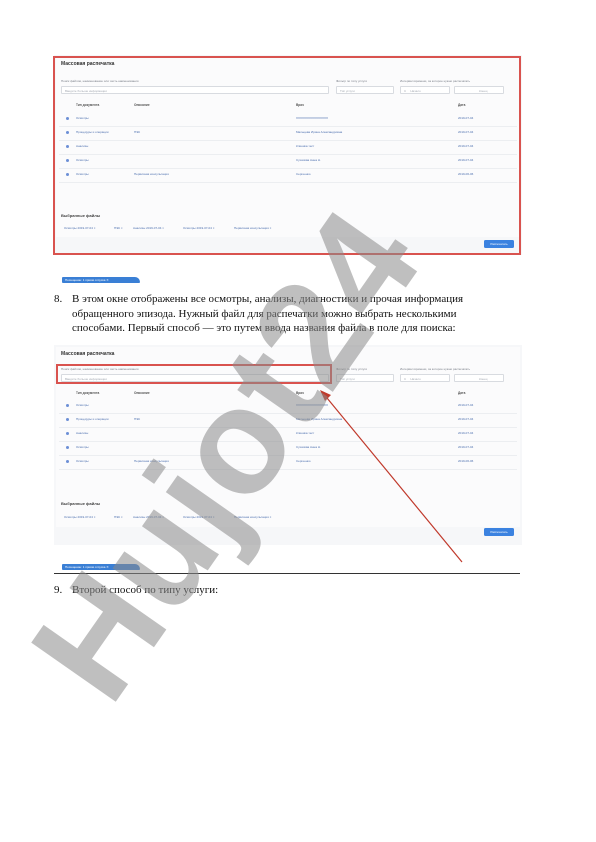 The image size is (596, 842). What do you see at coordinates (394, 480) in the screenshot?
I see `arrow-shaft` at bounding box center [394, 480].